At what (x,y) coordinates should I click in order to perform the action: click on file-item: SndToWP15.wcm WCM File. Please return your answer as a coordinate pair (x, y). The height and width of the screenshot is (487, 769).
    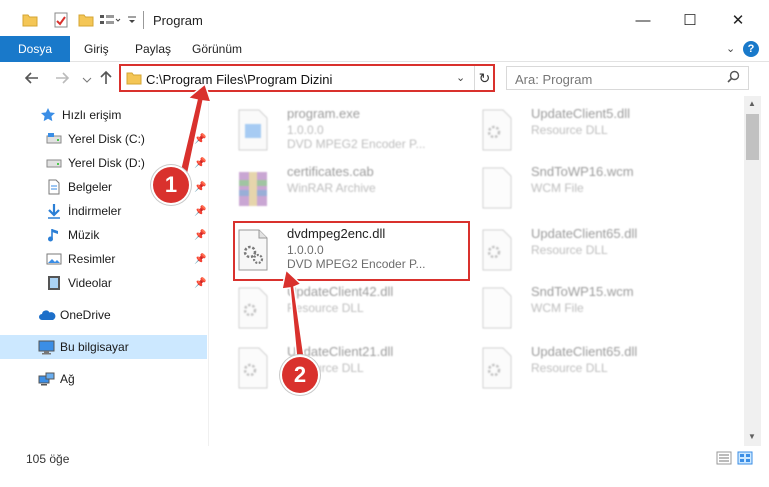
    Looking at the image, I should click on (599, 308).